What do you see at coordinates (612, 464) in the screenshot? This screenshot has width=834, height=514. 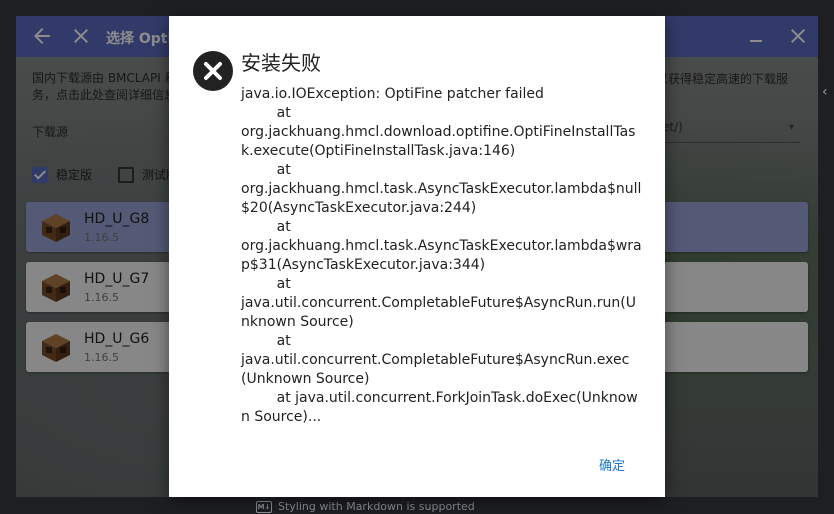 I see `ok-button: 确定` at bounding box center [612, 464].